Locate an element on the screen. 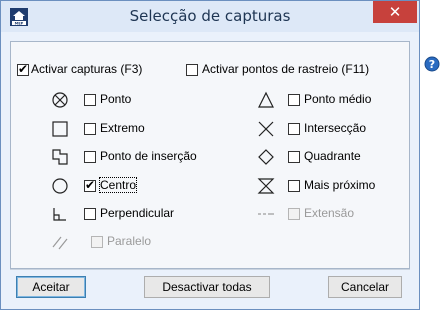 The image size is (442, 312). snap-extension-label: Extensão is located at coordinates (329, 213).